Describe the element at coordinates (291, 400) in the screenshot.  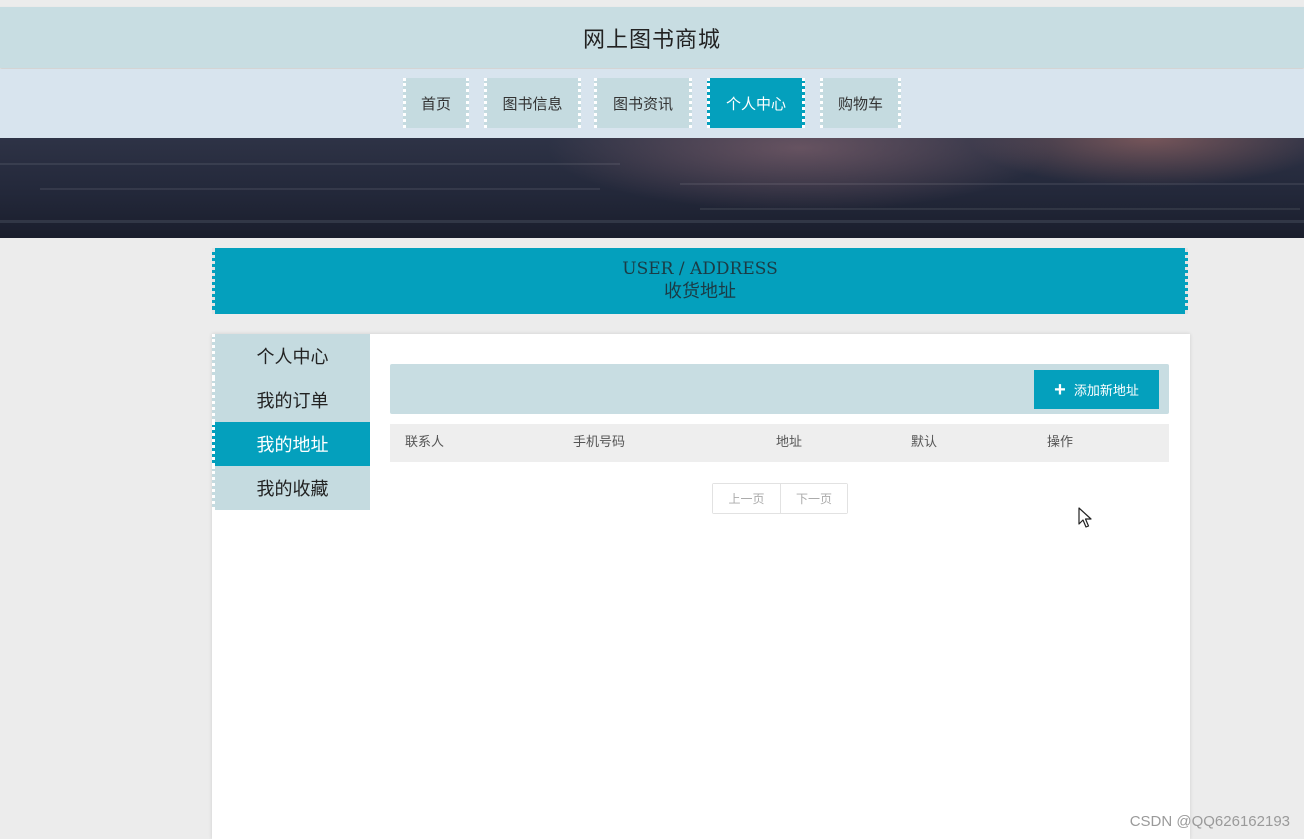
I see `sidebar-item-my-orders: 我的订单` at that location.